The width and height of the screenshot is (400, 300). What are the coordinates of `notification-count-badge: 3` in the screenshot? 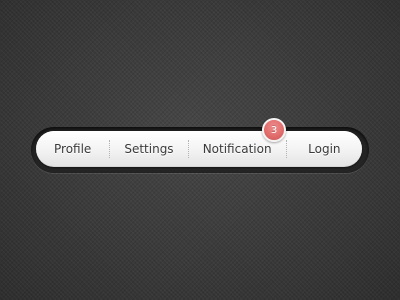 It's located at (274, 130).